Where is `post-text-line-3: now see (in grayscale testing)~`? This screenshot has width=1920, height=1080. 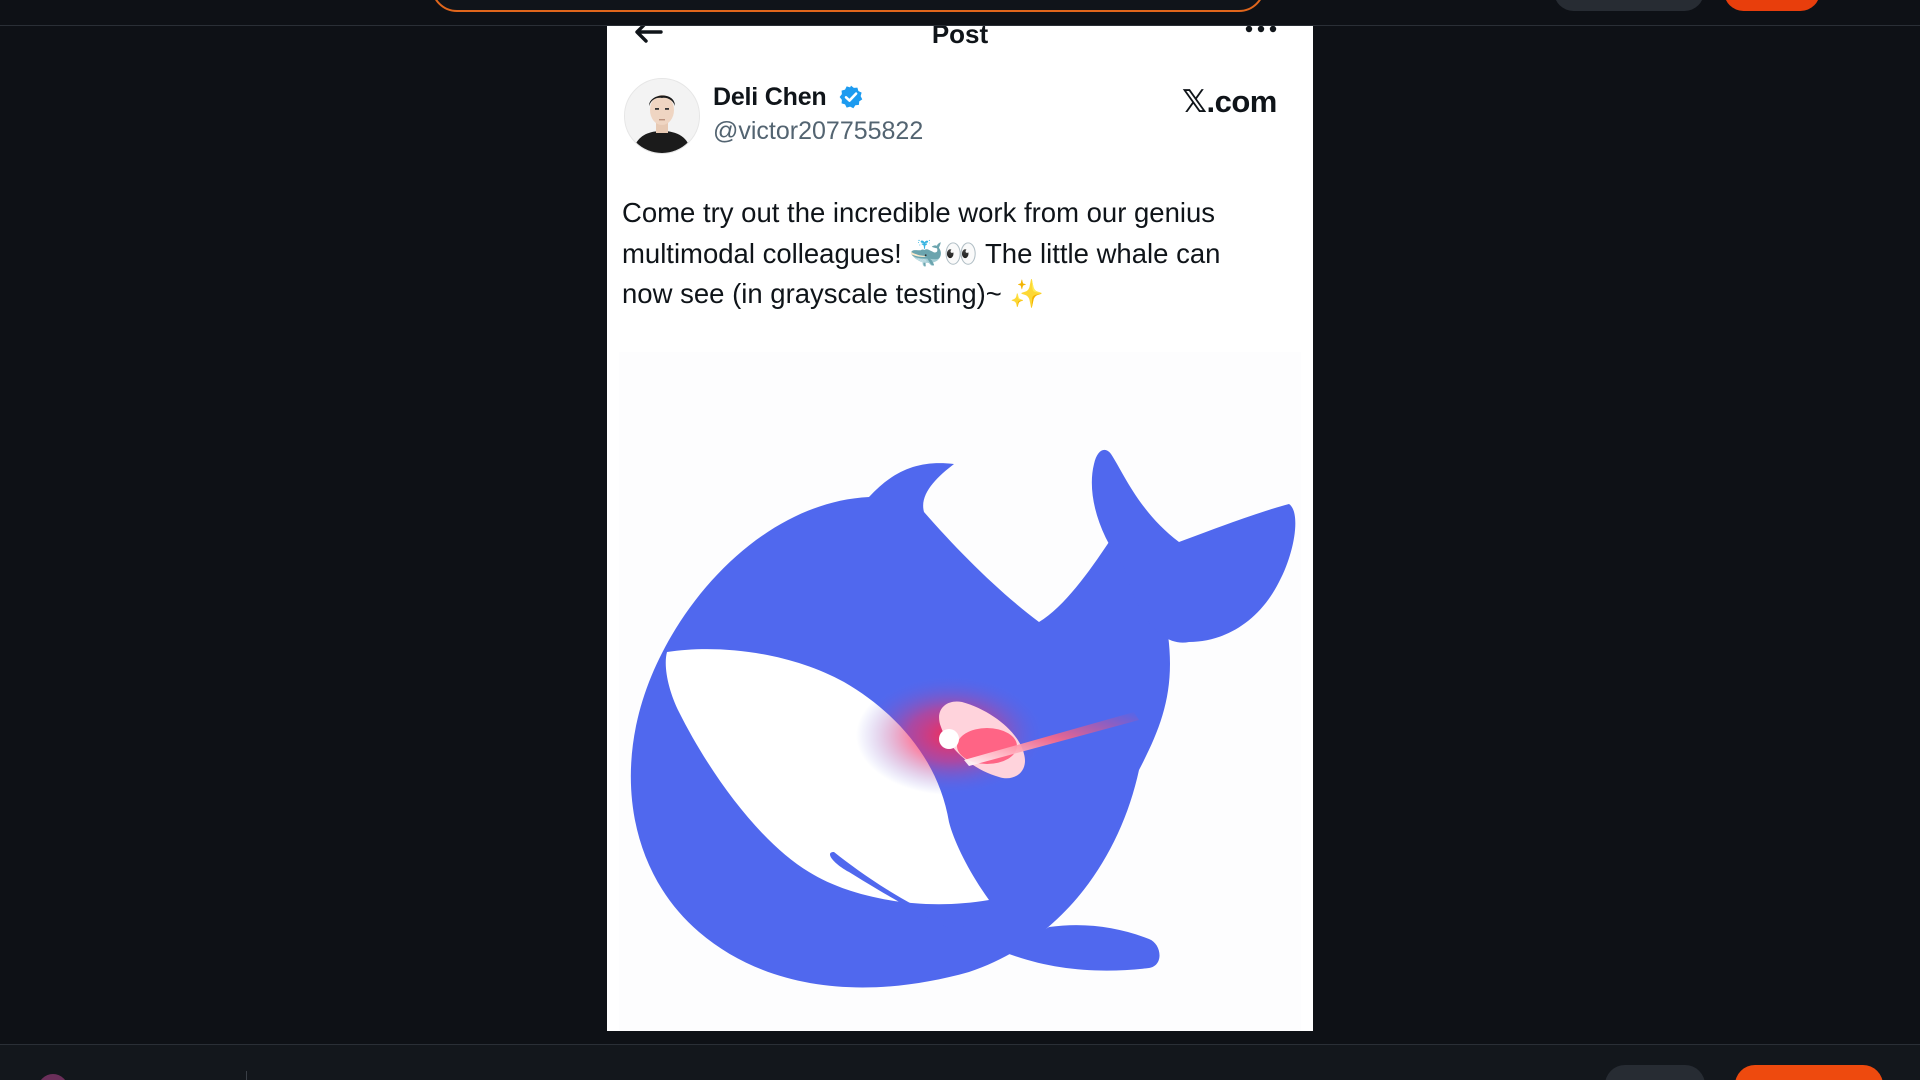
post-text-line-3: now see (in grayscale testing)~ is located at coordinates (816, 293).